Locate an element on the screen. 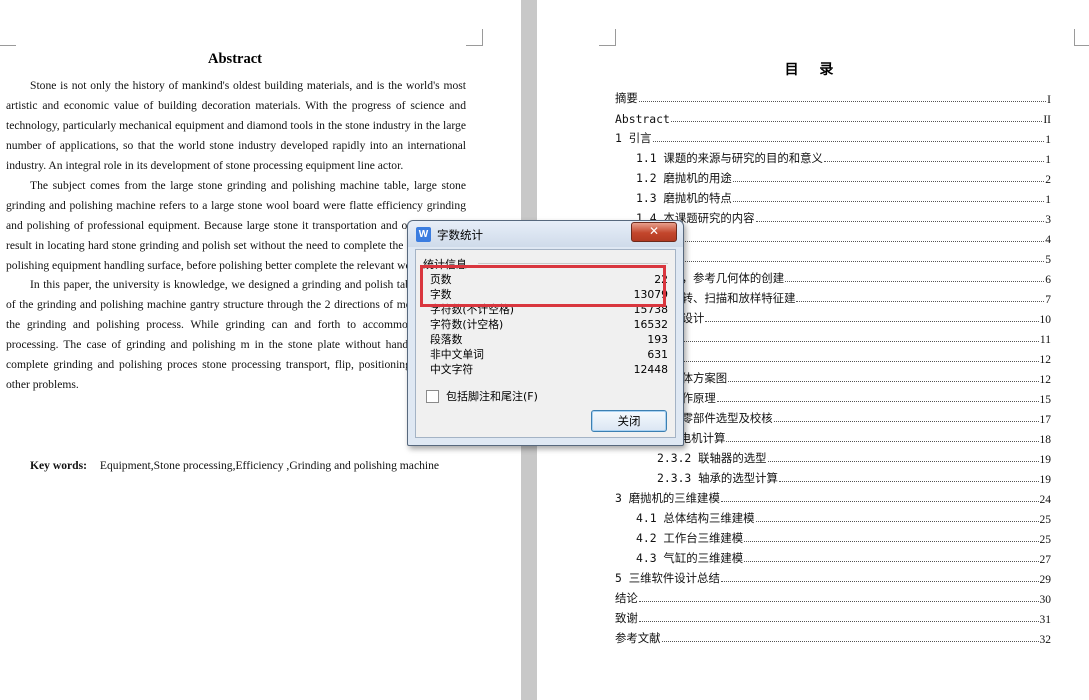 This screenshot has height=700, width=1089. stat-label: 段落数 is located at coordinates (446, 339).